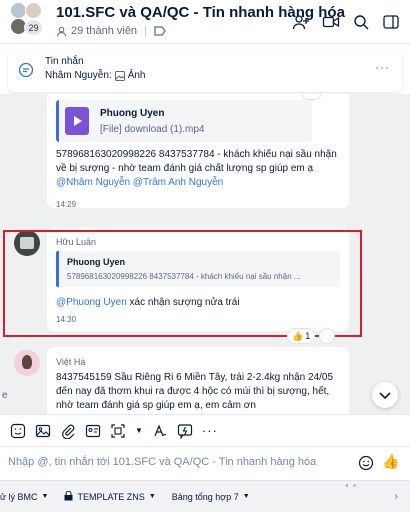 The width and height of the screenshot is (410, 512). I want to click on reactions: 👍 1, so click(311, 336).